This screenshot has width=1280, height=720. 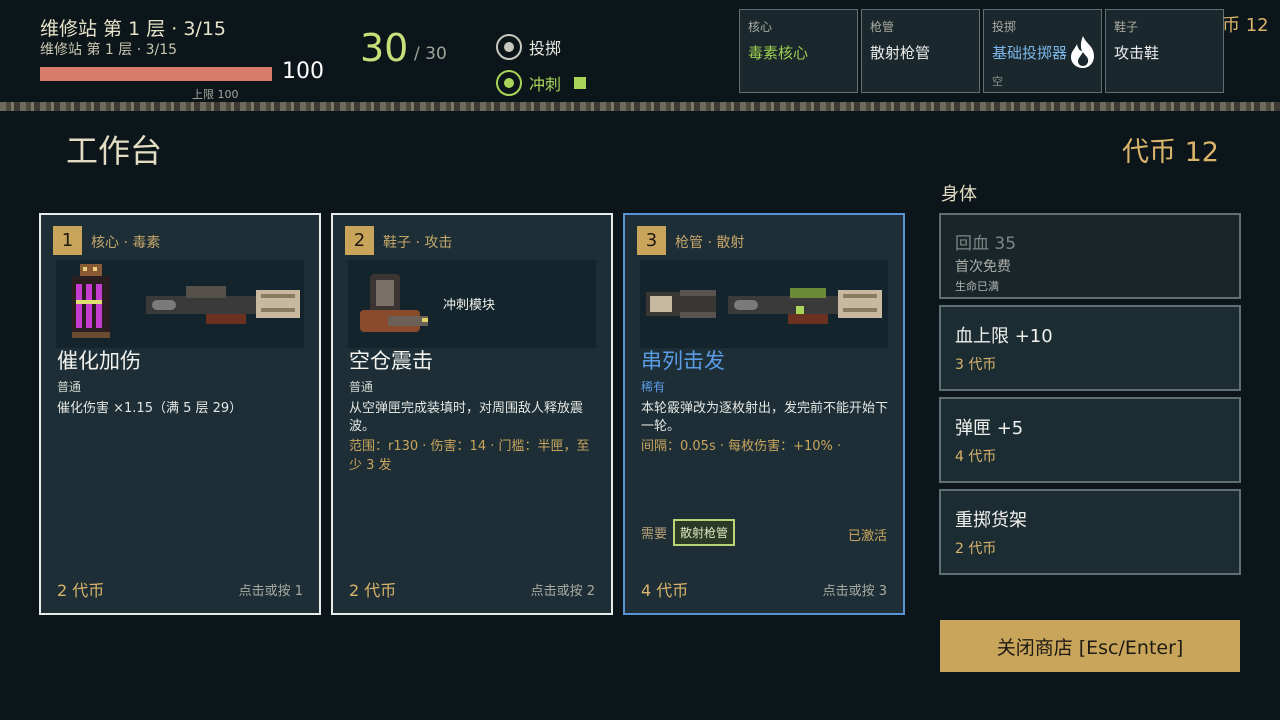 What do you see at coordinates (760, 27) in the screenshot?
I see `slot-category: 核心` at bounding box center [760, 27].